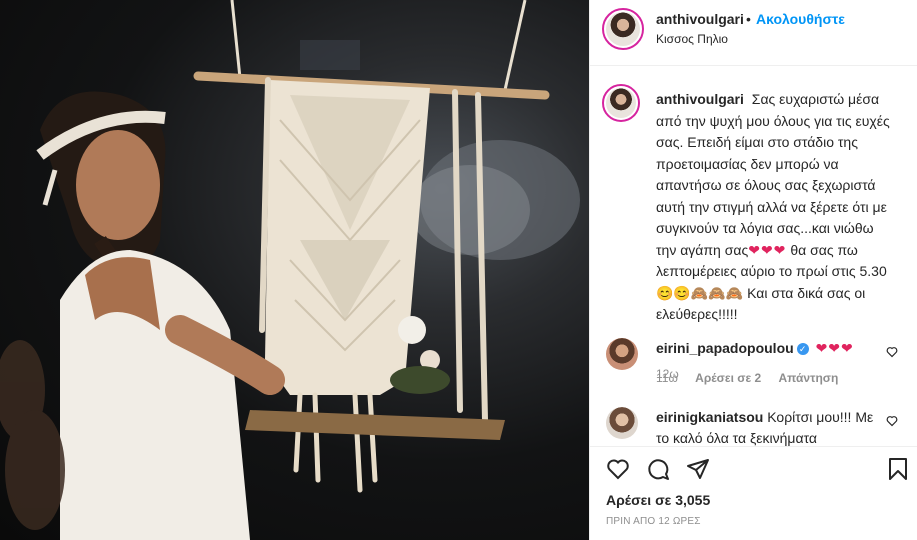  What do you see at coordinates (623, 29) in the screenshot?
I see `author-avatar` at bounding box center [623, 29].